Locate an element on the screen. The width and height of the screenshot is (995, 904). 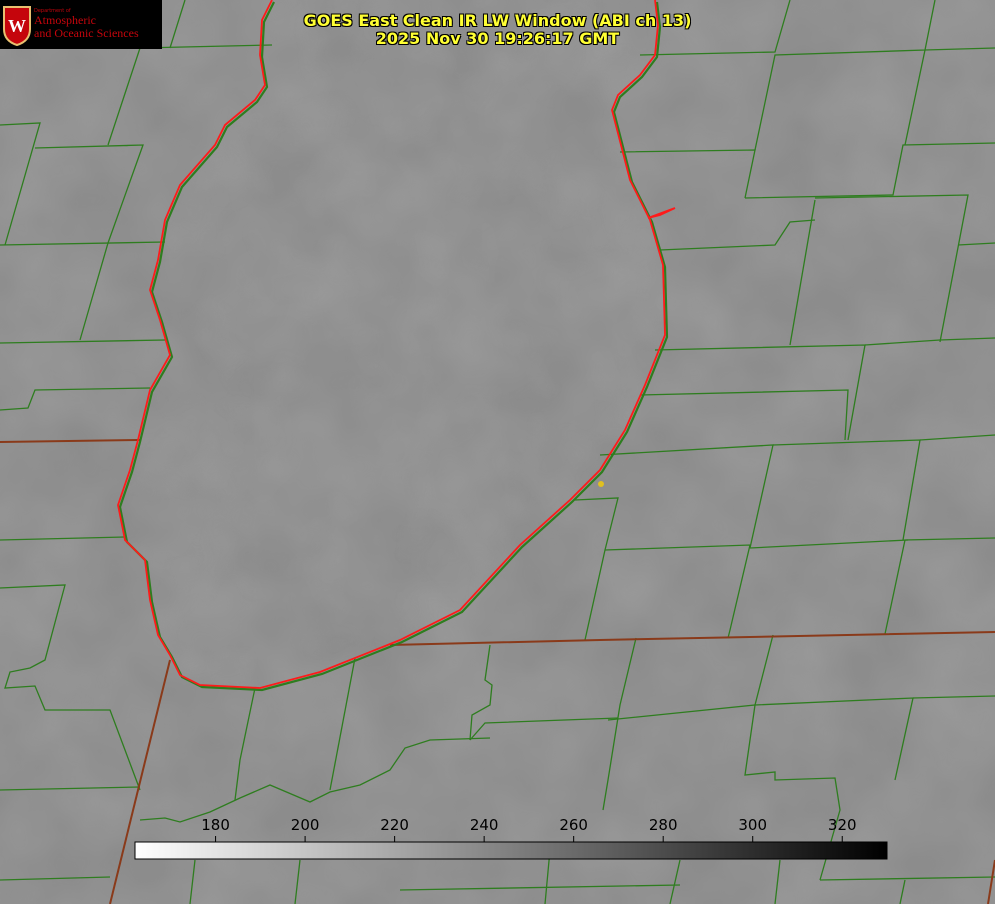
colorbar-tick-label: 220 is located at coordinates (394, 825).